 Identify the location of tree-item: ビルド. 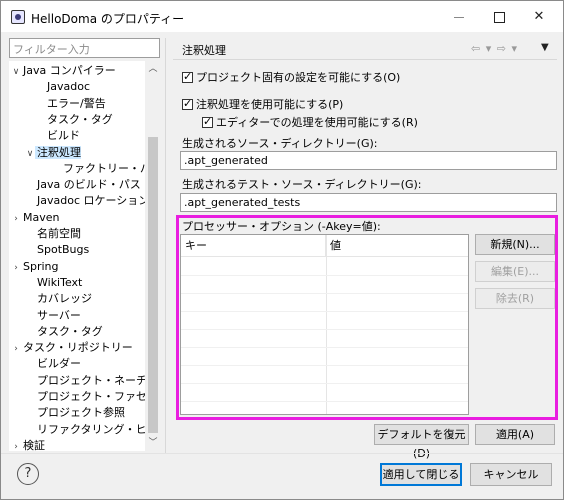
(62, 136).